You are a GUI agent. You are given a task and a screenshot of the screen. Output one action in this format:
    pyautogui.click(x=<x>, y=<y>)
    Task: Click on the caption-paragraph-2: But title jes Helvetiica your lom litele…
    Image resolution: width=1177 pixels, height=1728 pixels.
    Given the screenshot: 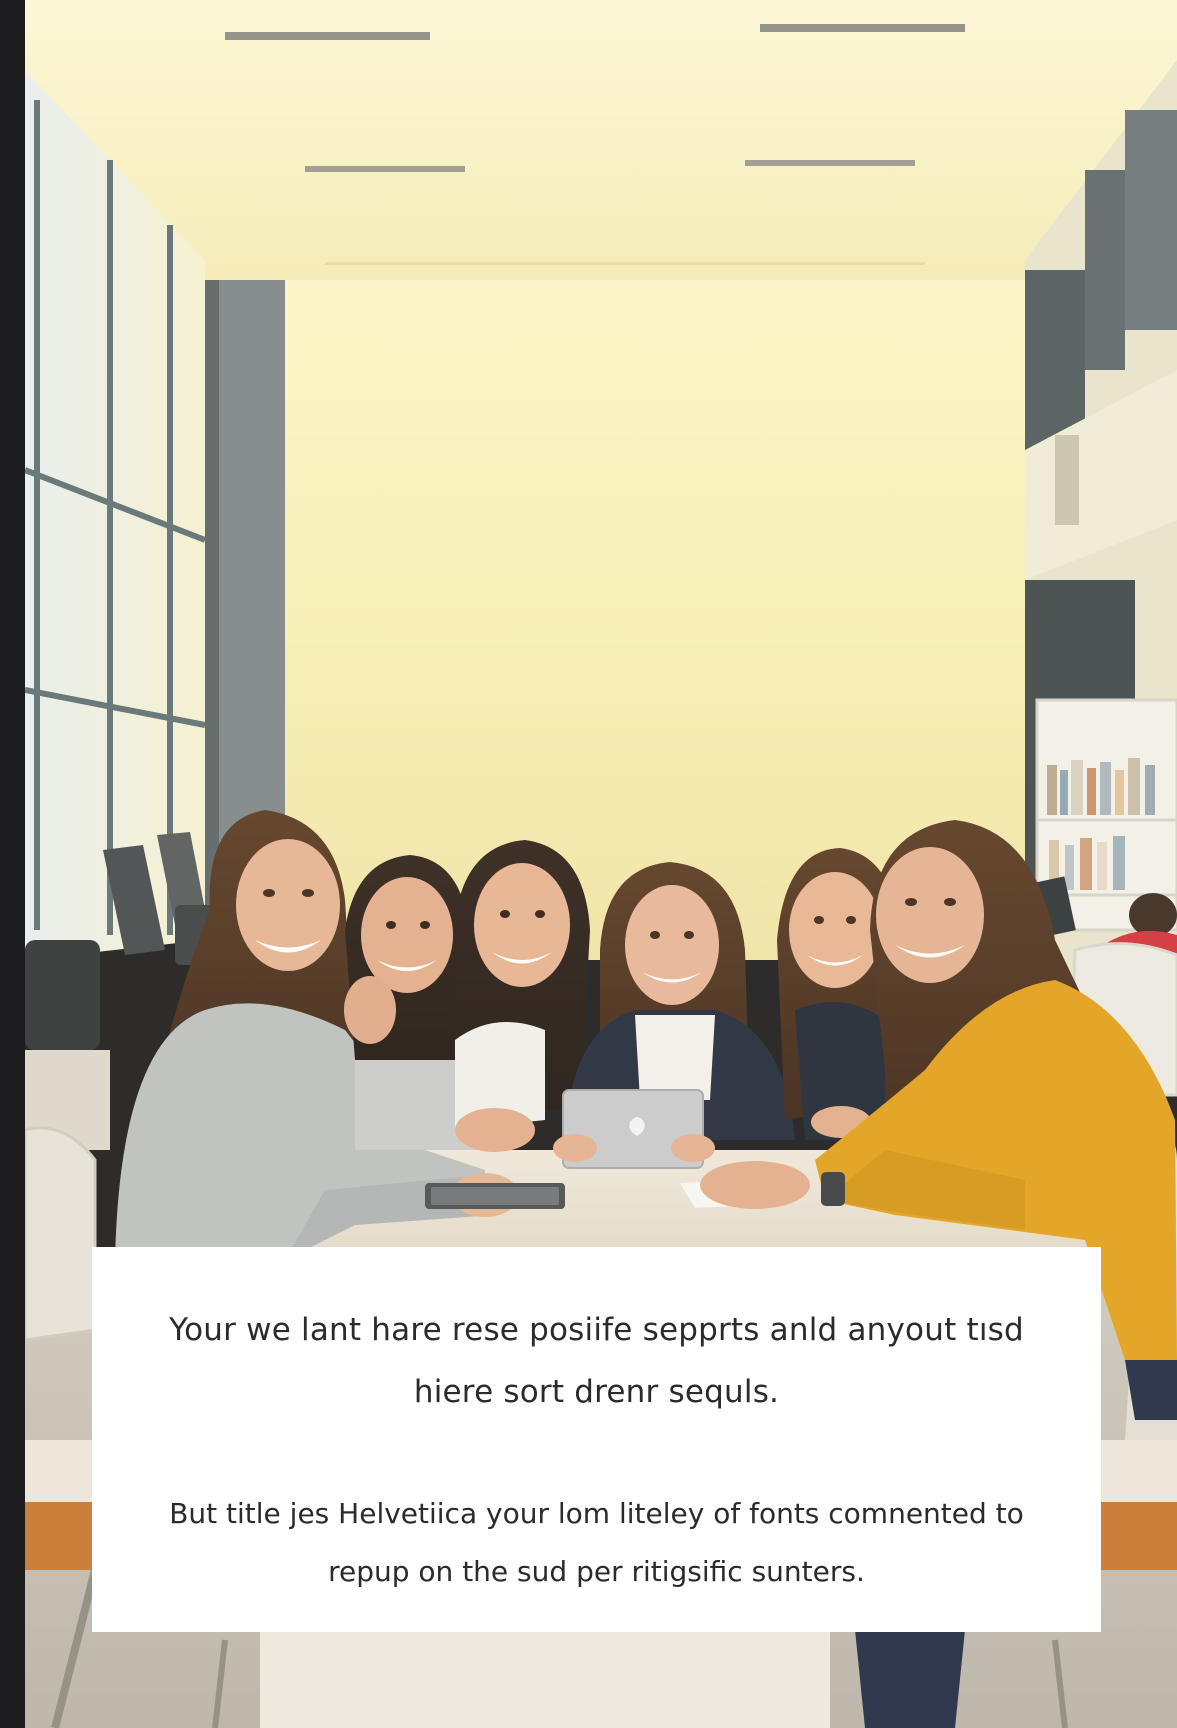 What is the action you would take?
    pyautogui.click(x=596, y=1542)
    